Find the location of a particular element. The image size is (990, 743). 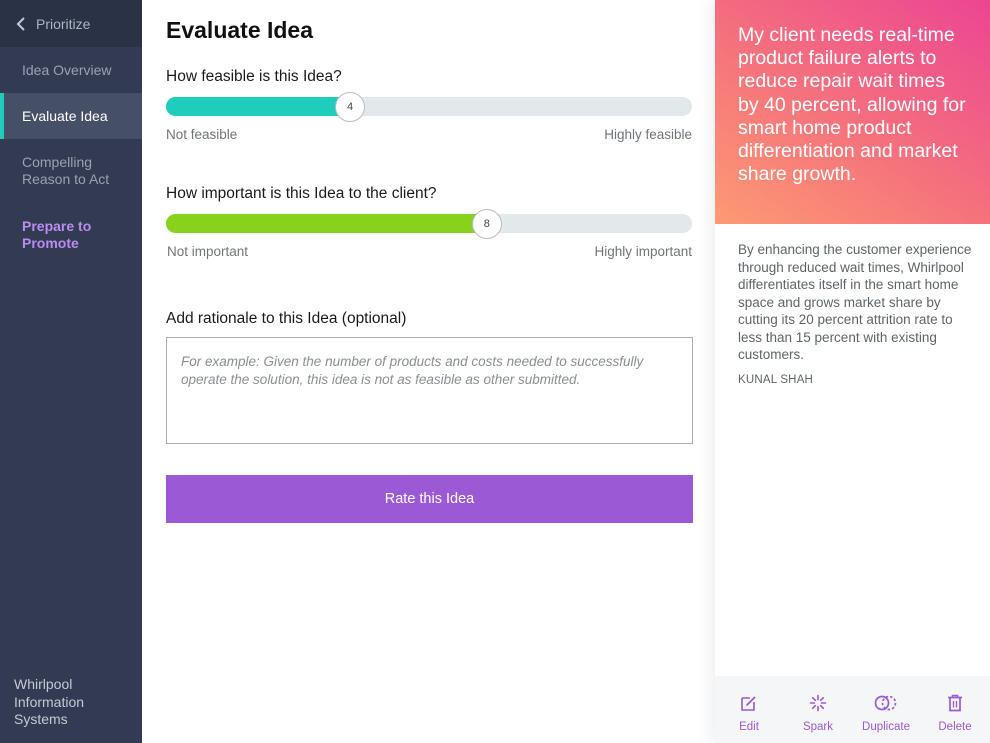

spark-label: Spark is located at coordinates (818, 727).